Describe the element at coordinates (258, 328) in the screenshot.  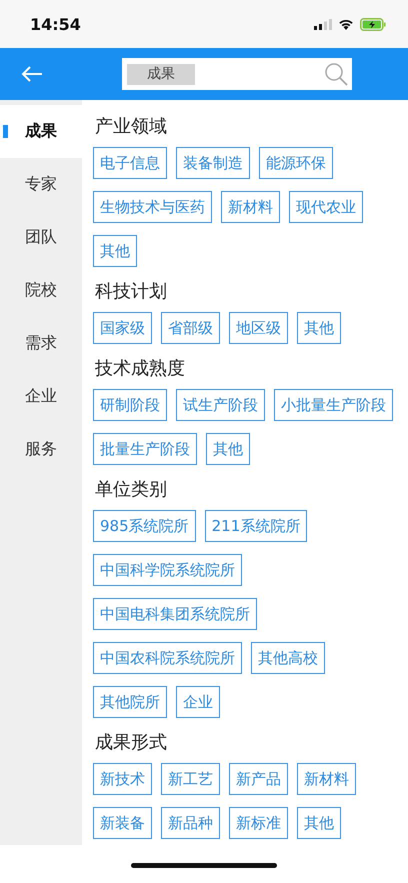
I see `filter-tag: 地区级` at that location.